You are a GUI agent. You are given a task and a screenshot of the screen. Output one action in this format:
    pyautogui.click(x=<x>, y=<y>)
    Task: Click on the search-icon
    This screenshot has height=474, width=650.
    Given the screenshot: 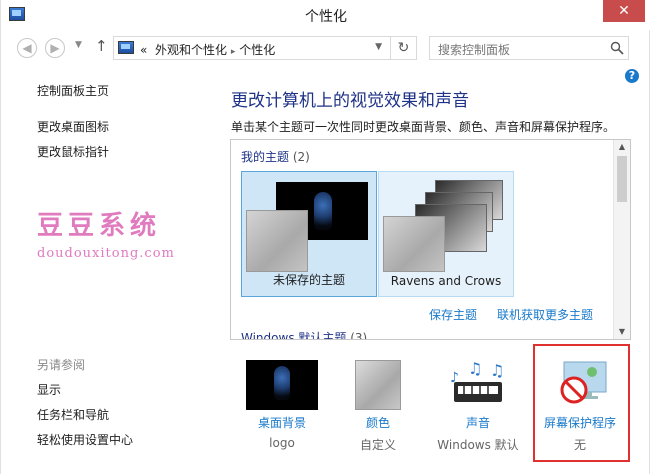 What is the action you would take?
    pyautogui.click(x=617, y=48)
    